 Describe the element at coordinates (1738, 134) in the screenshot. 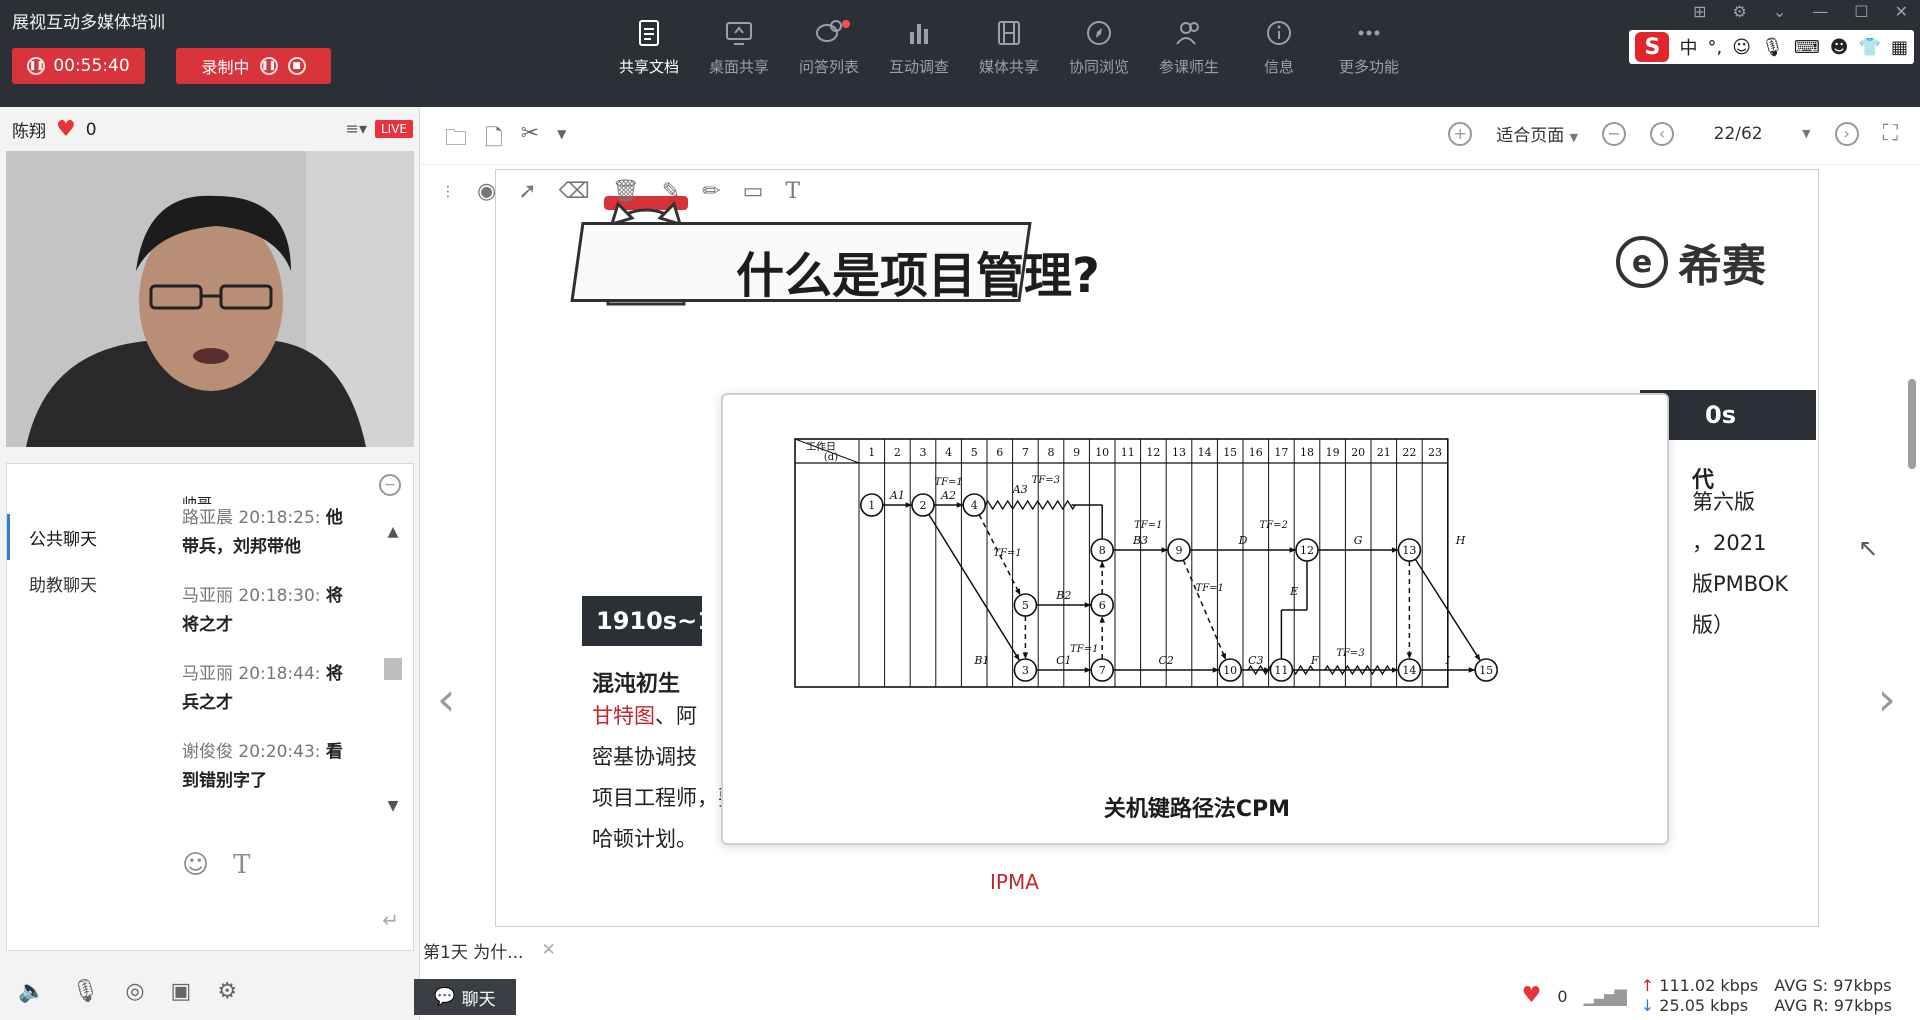

I see `page-indicator: 22/62` at that location.